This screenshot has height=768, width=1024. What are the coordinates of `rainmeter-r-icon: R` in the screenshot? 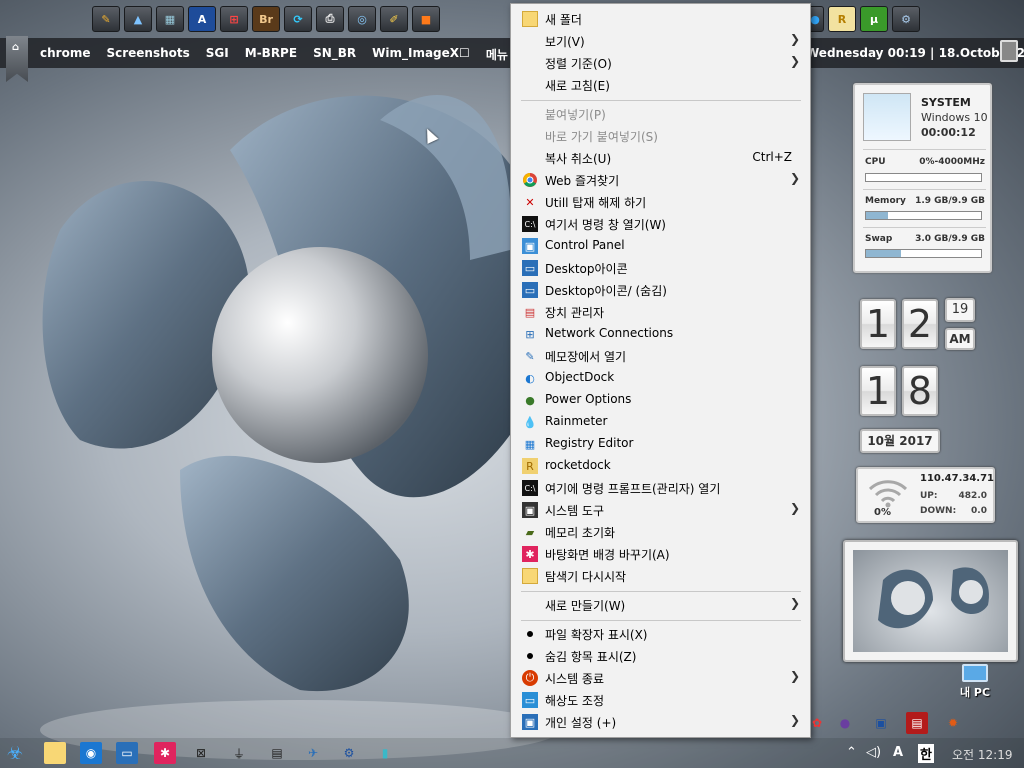 It's located at (842, 19).